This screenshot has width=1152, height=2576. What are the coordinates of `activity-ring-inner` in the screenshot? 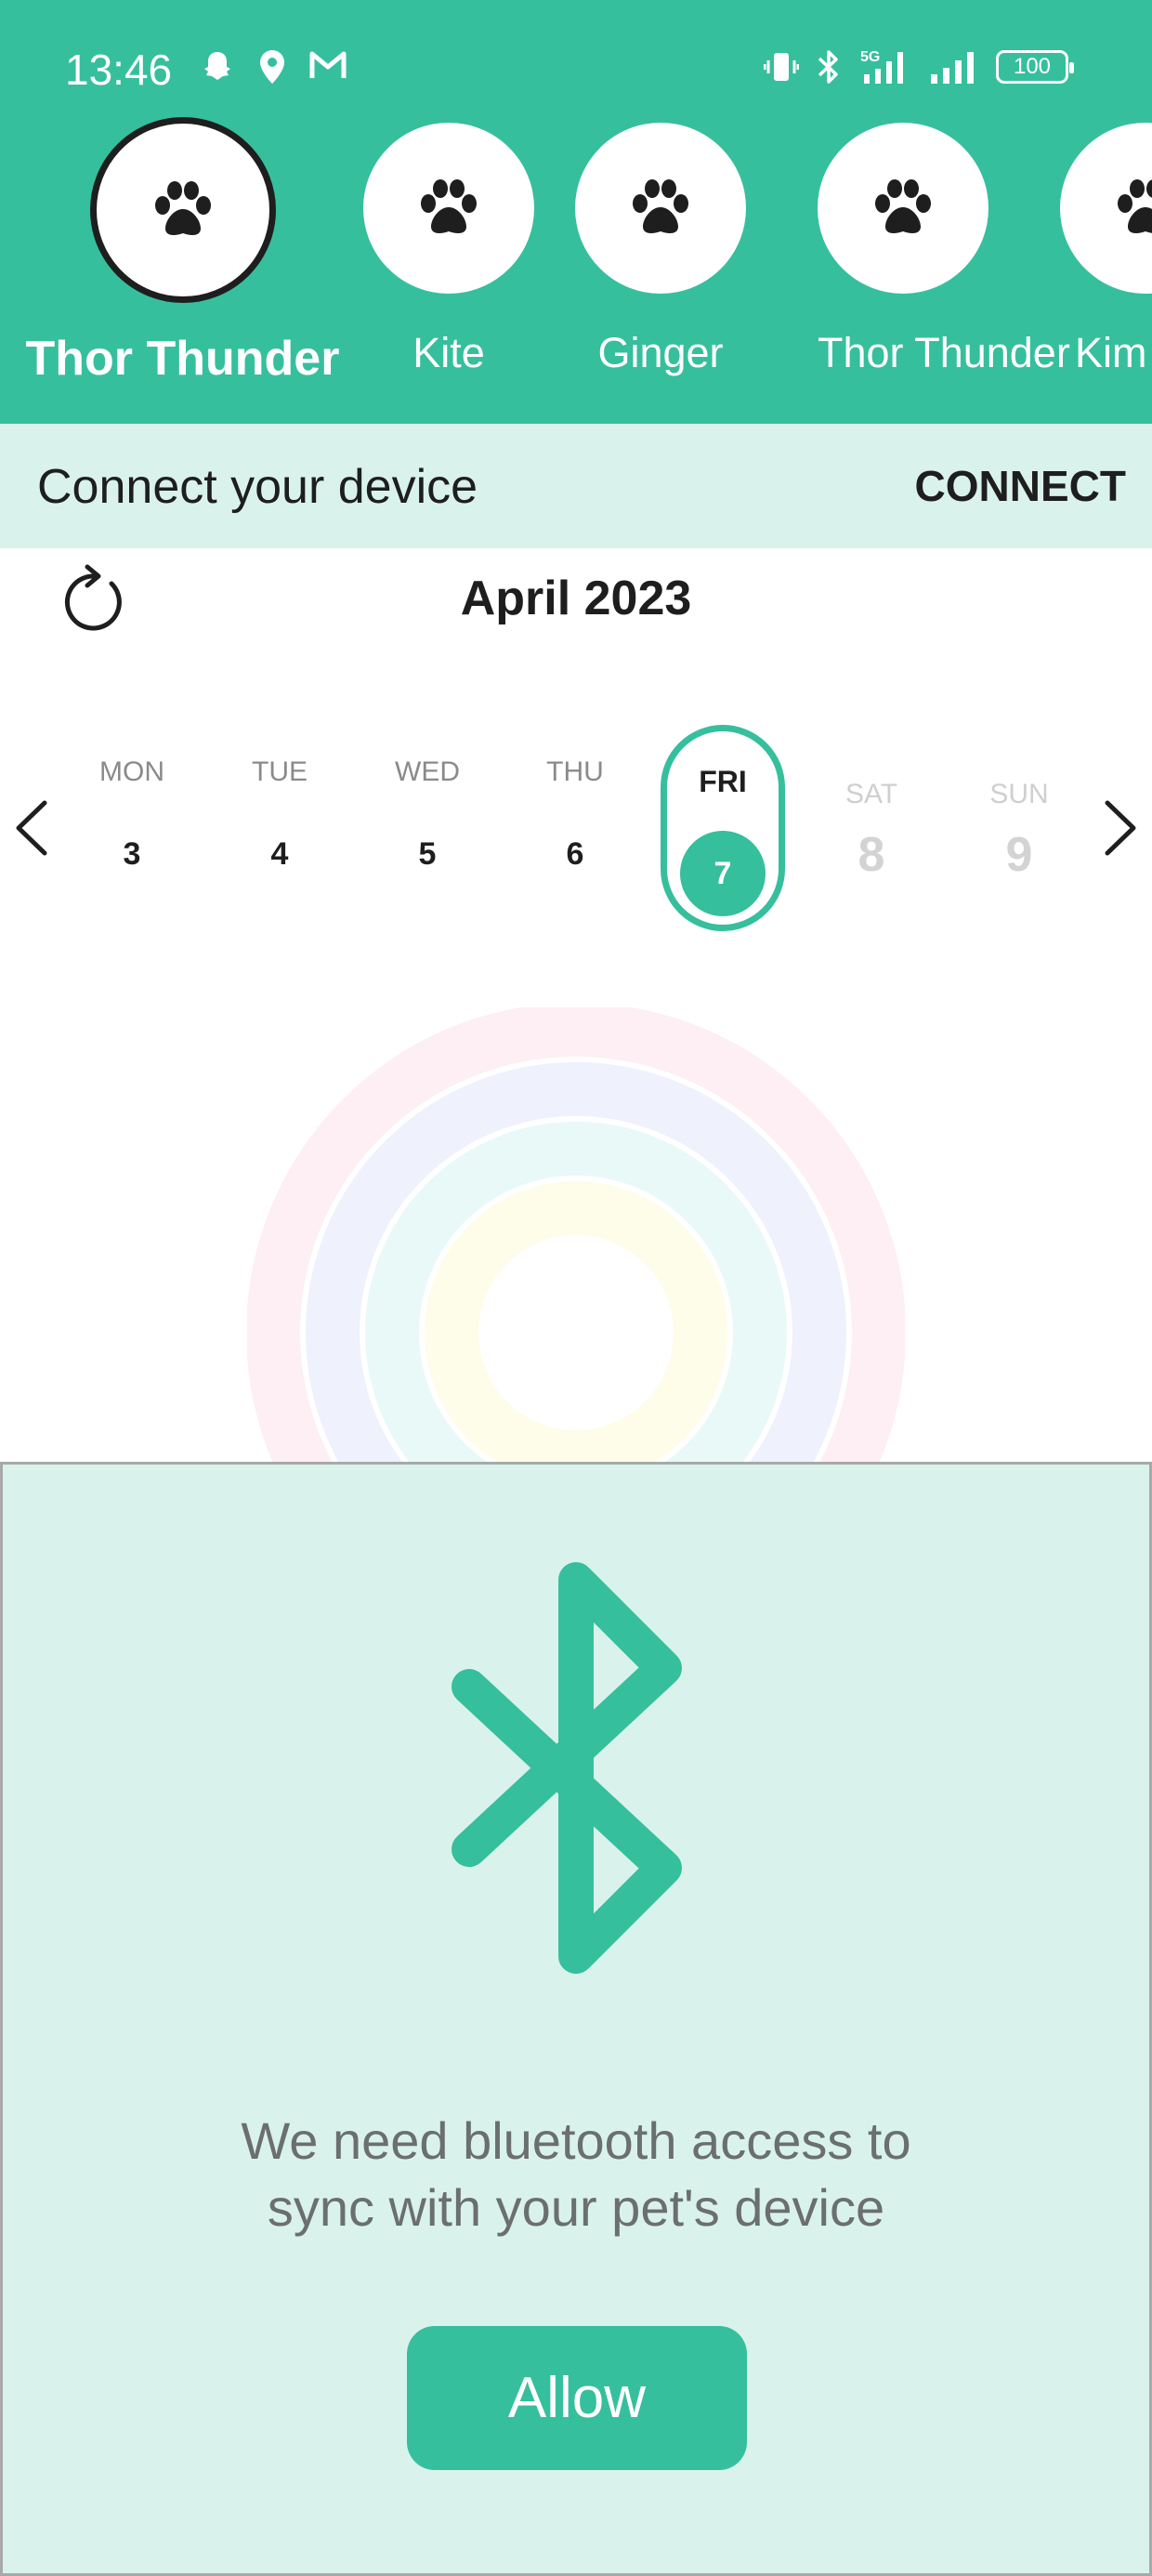 It's located at (576, 1326).